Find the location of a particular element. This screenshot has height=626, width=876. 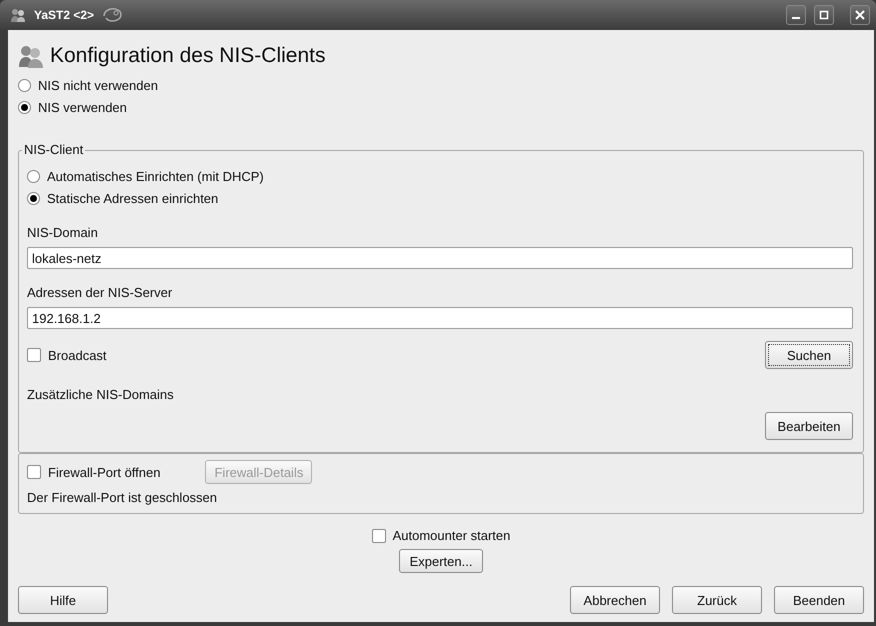

radio-label: NIS verwenden is located at coordinates (82, 107).